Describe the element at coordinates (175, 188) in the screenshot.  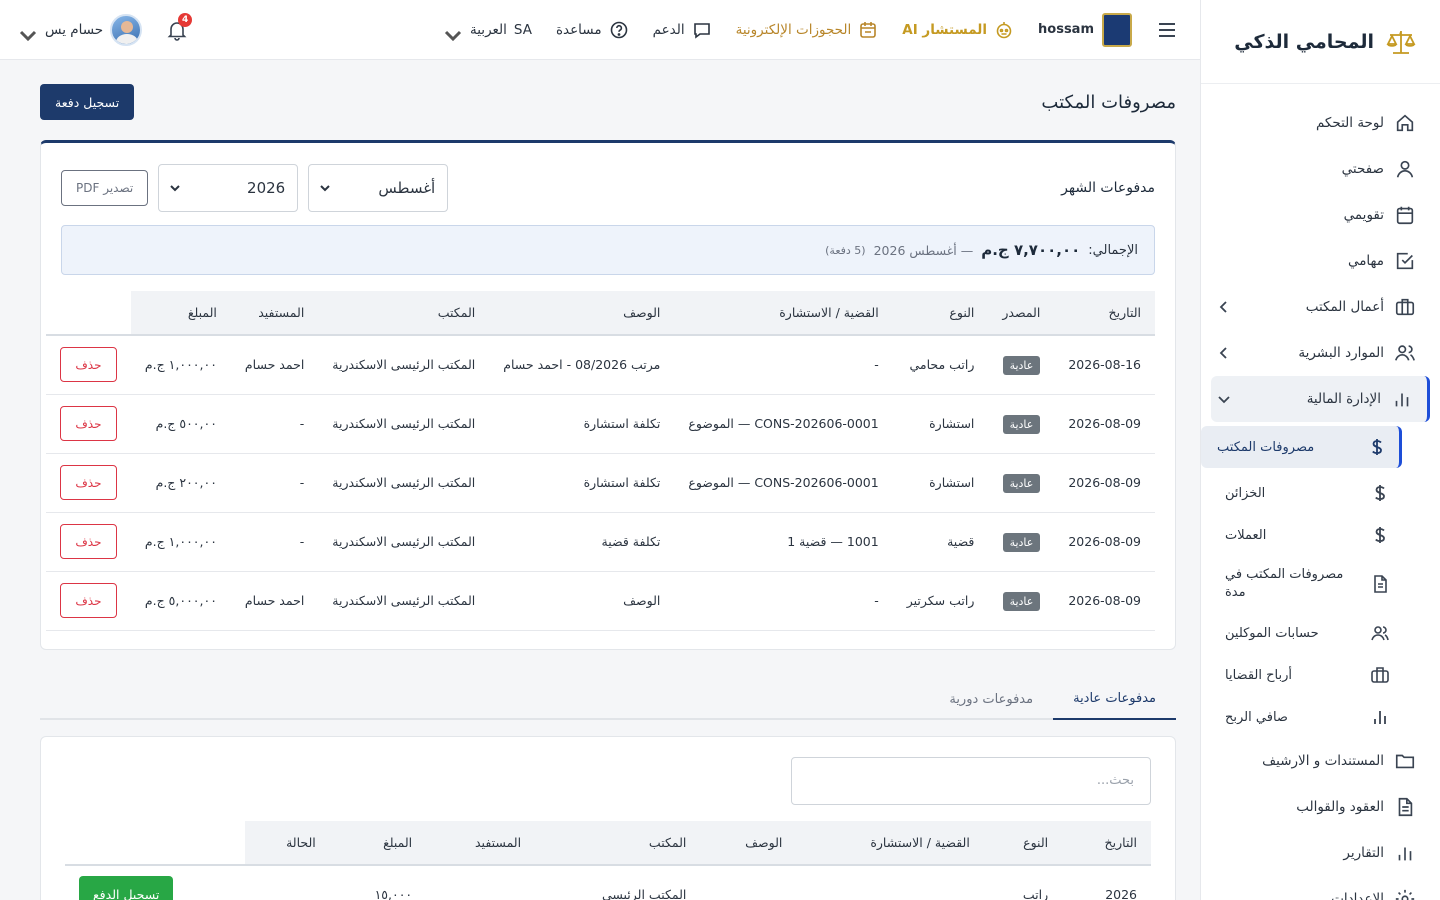
I see `chevron-down-icon` at that location.